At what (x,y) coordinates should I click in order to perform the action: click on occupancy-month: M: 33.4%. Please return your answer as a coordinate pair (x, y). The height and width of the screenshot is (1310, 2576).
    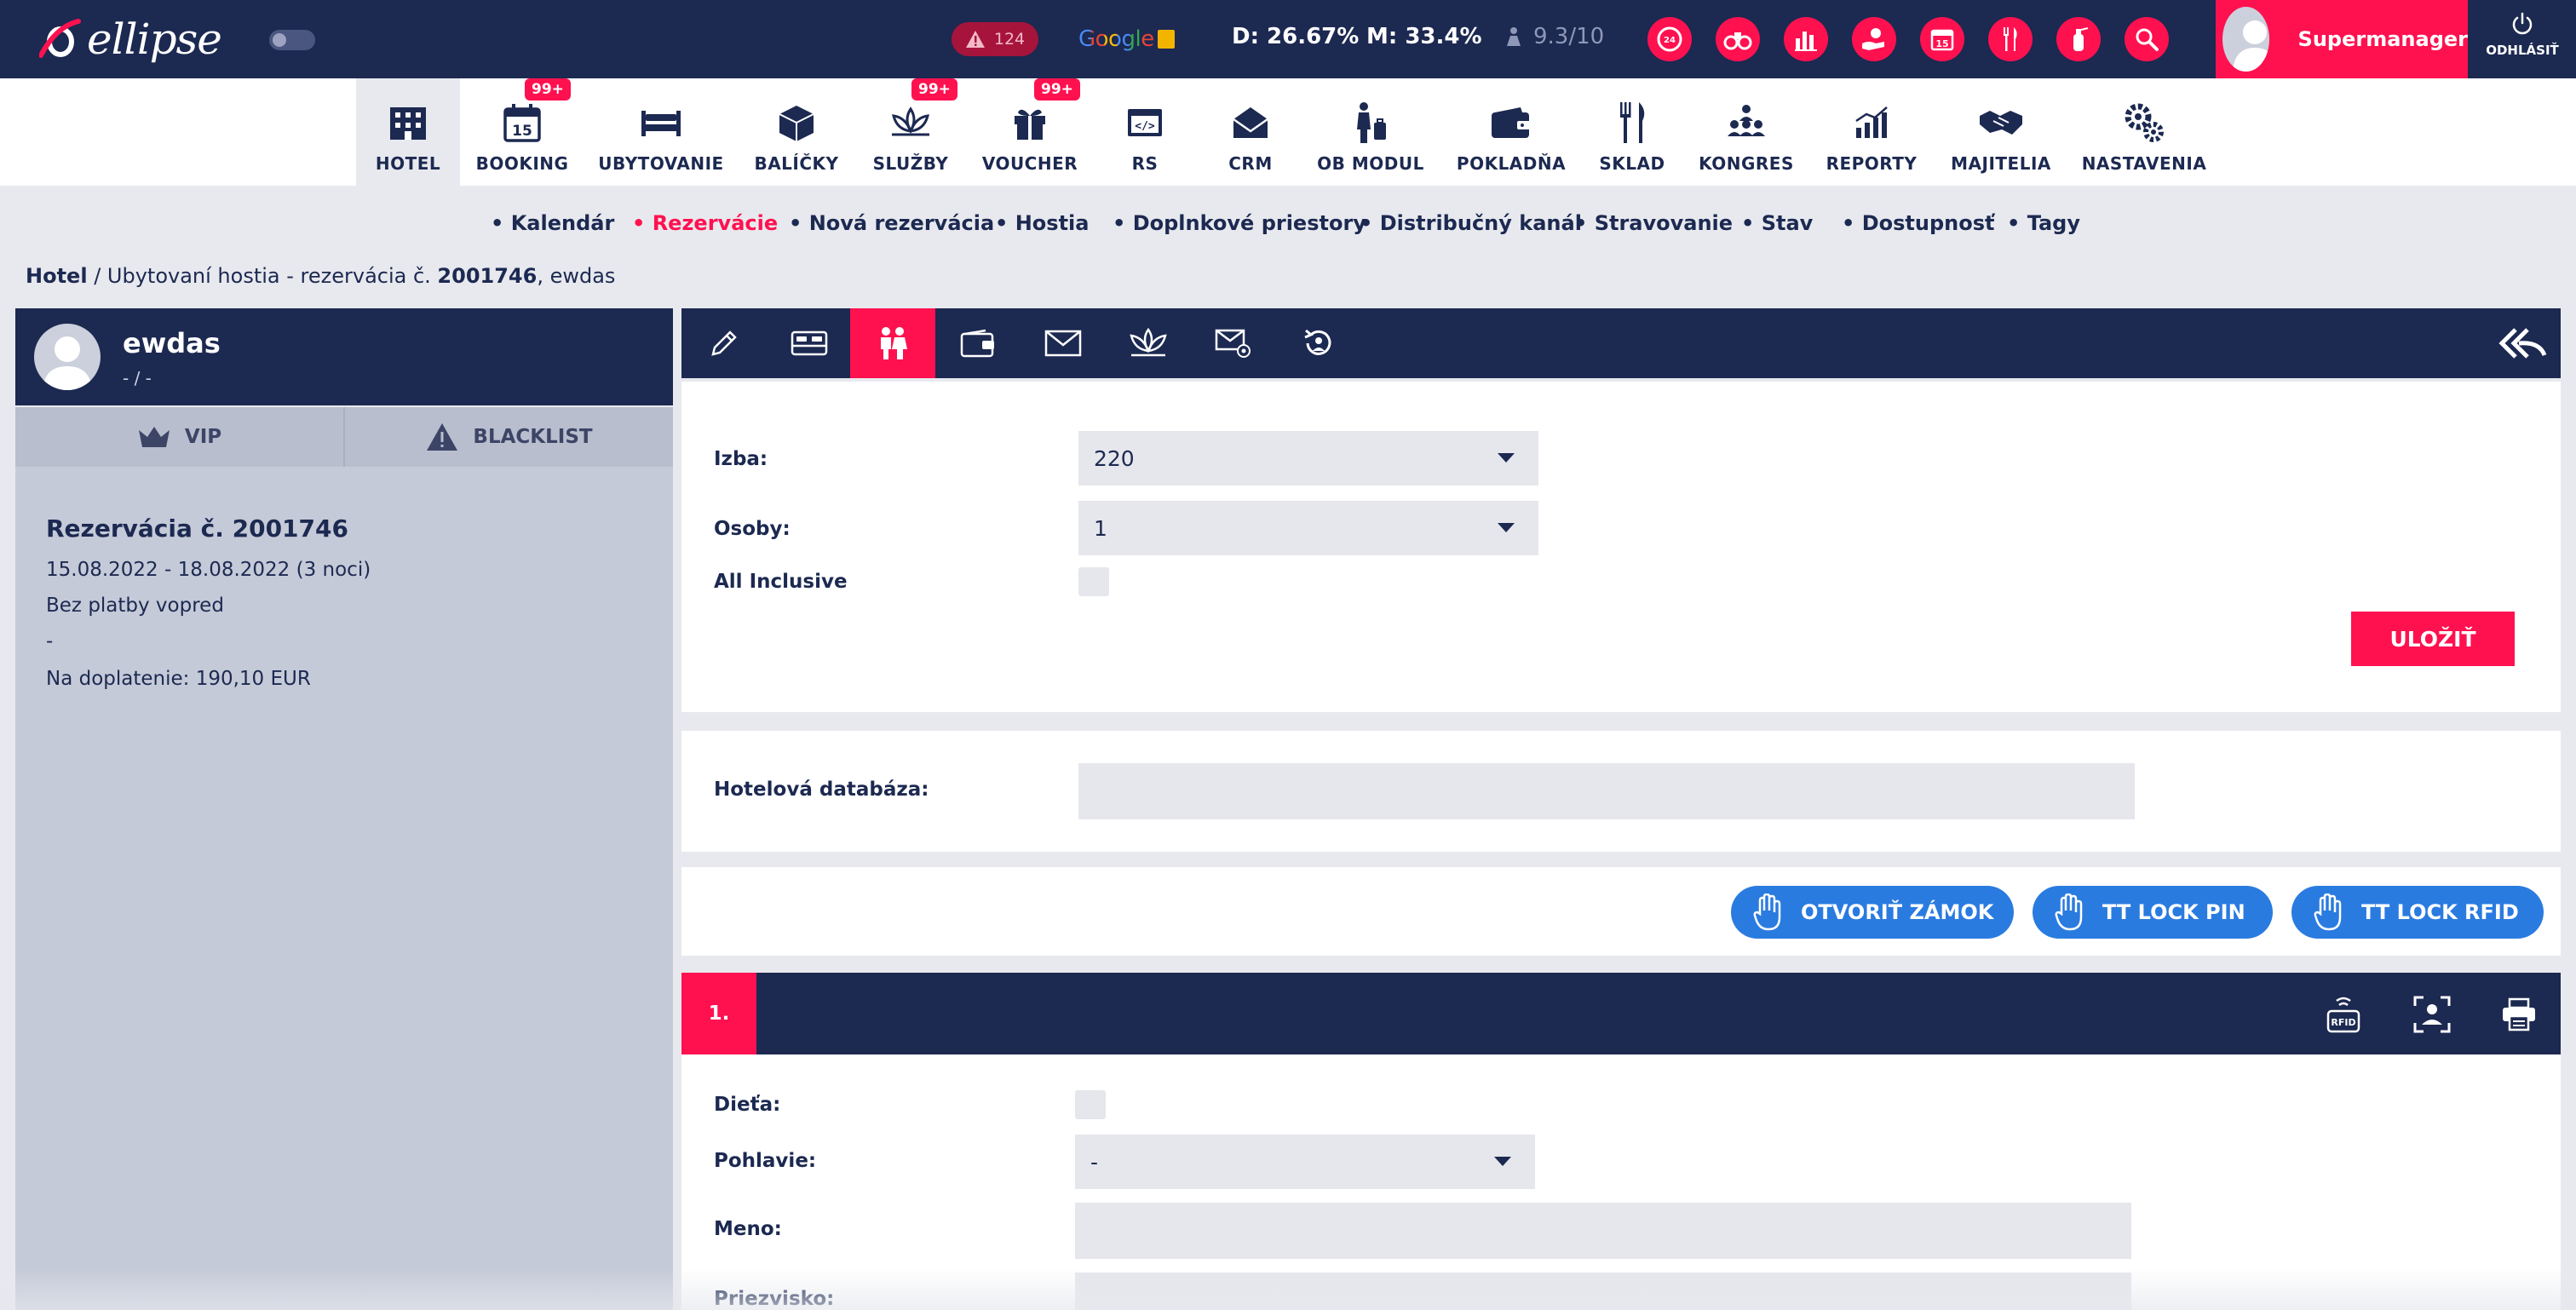
    Looking at the image, I should click on (1424, 36).